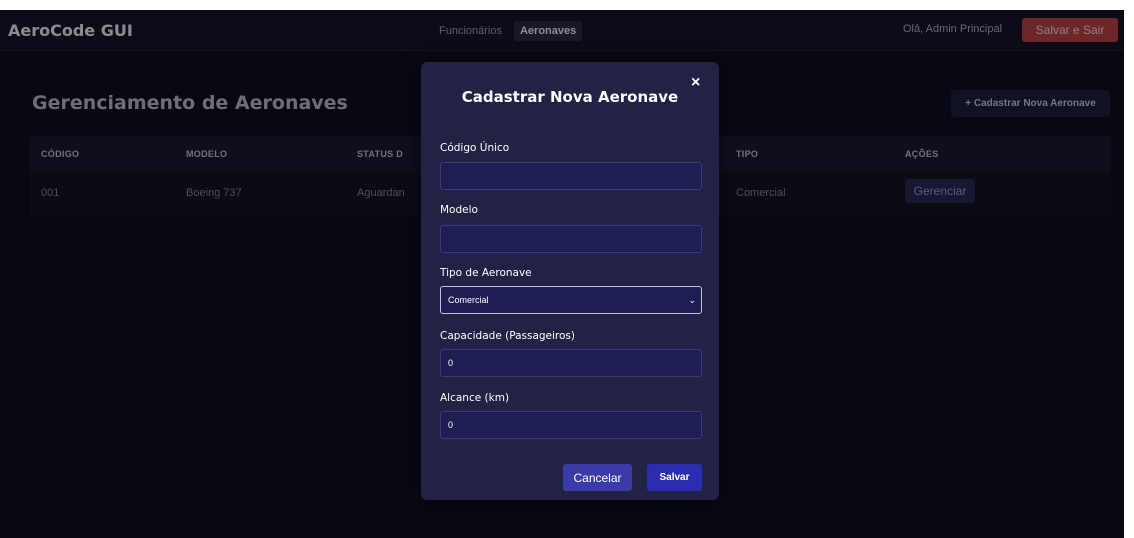 This screenshot has height=538, width=1134. What do you see at coordinates (571, 239) in the screenshot?
I see `modelo-input` at bounding box center [571, 239].